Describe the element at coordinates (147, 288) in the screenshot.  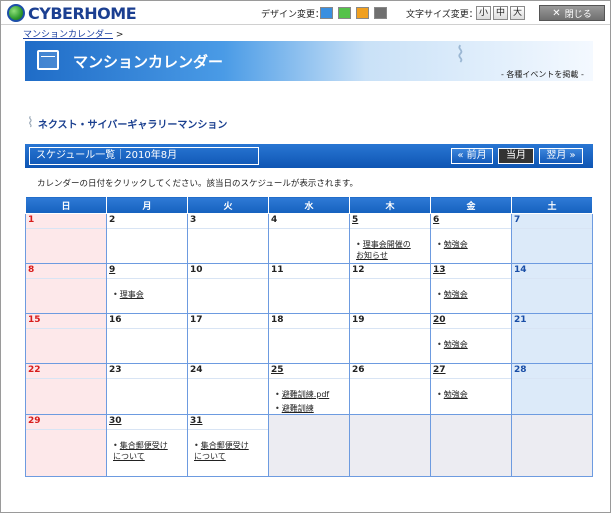
I see `calendar-day-cell: 9 • 理事会` at that location.